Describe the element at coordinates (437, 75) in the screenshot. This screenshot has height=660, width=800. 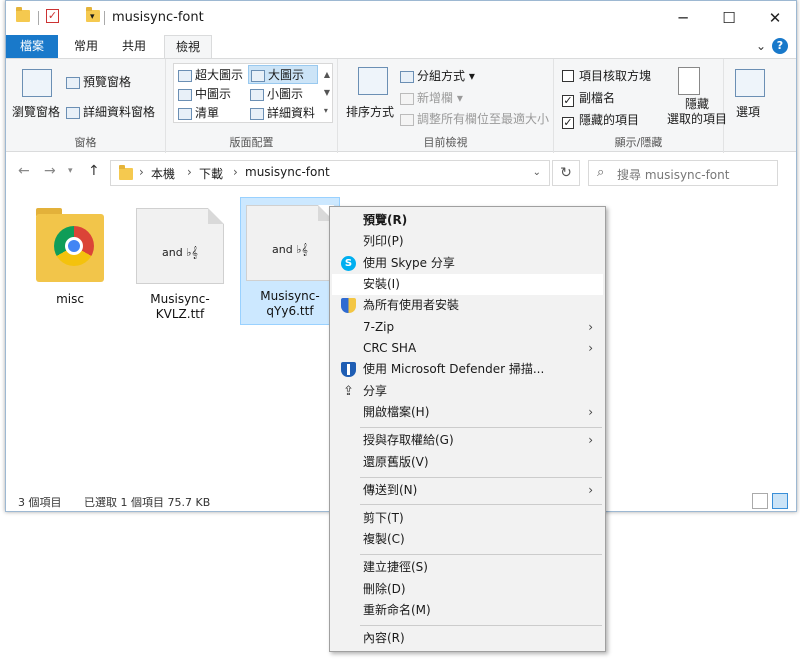
I see `group-by-button: 分組方式 ▾` at that location.